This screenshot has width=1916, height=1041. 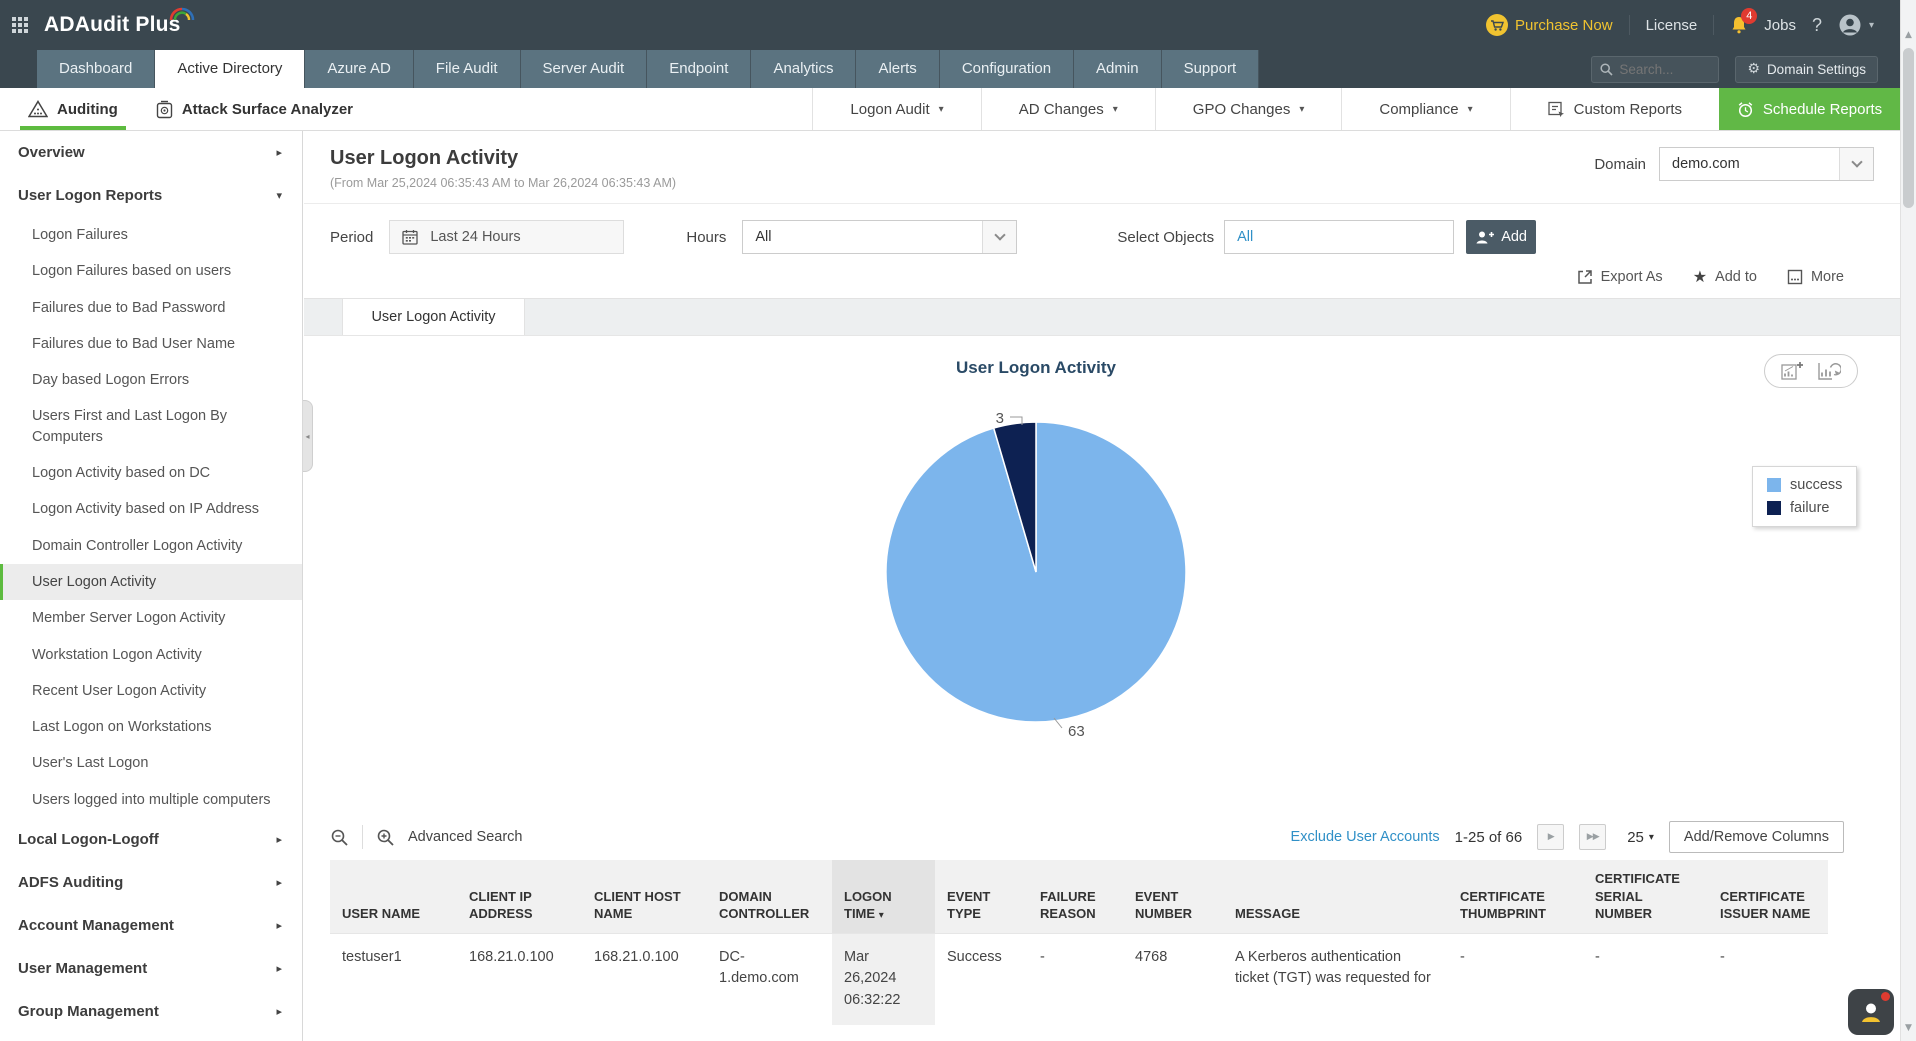 I want to click on period-picker: Last 24 Hours, so click(x=507, y=237).